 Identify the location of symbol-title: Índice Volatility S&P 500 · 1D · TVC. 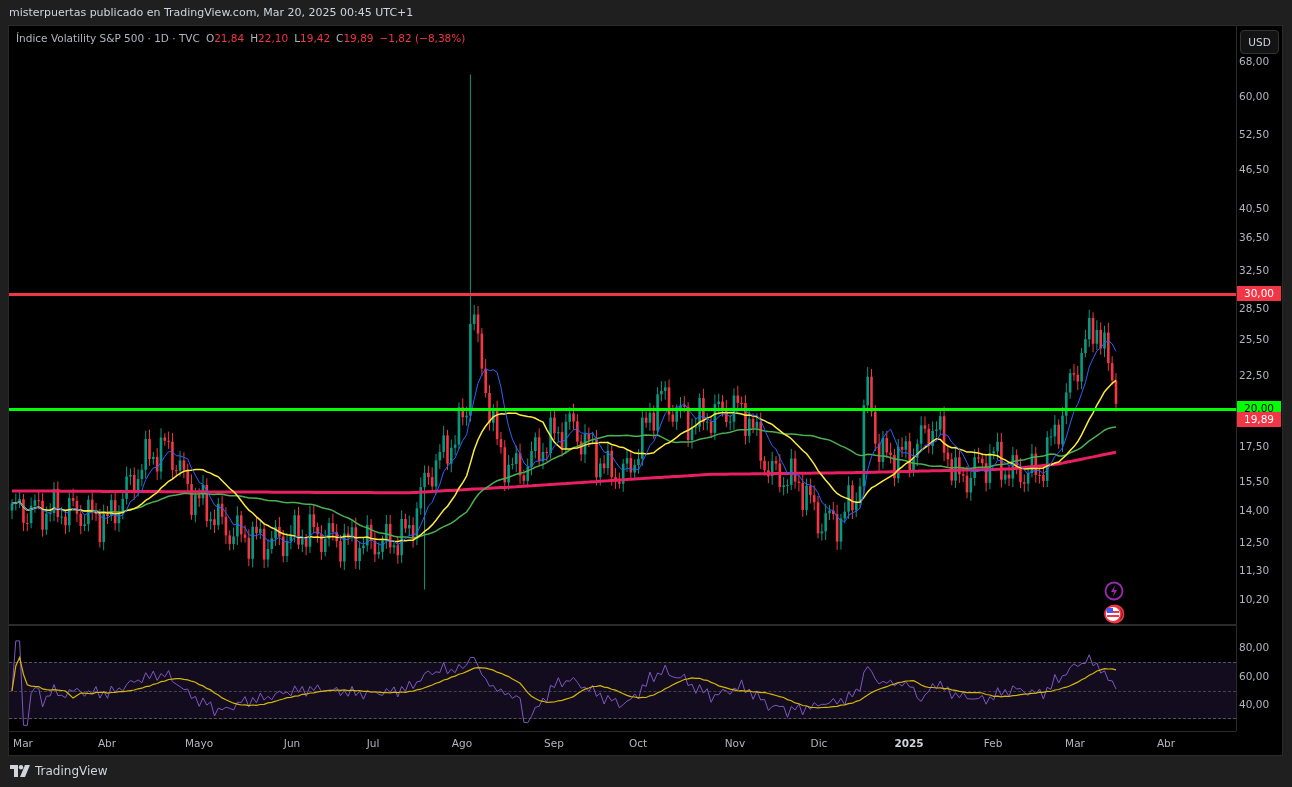
(108, 38).